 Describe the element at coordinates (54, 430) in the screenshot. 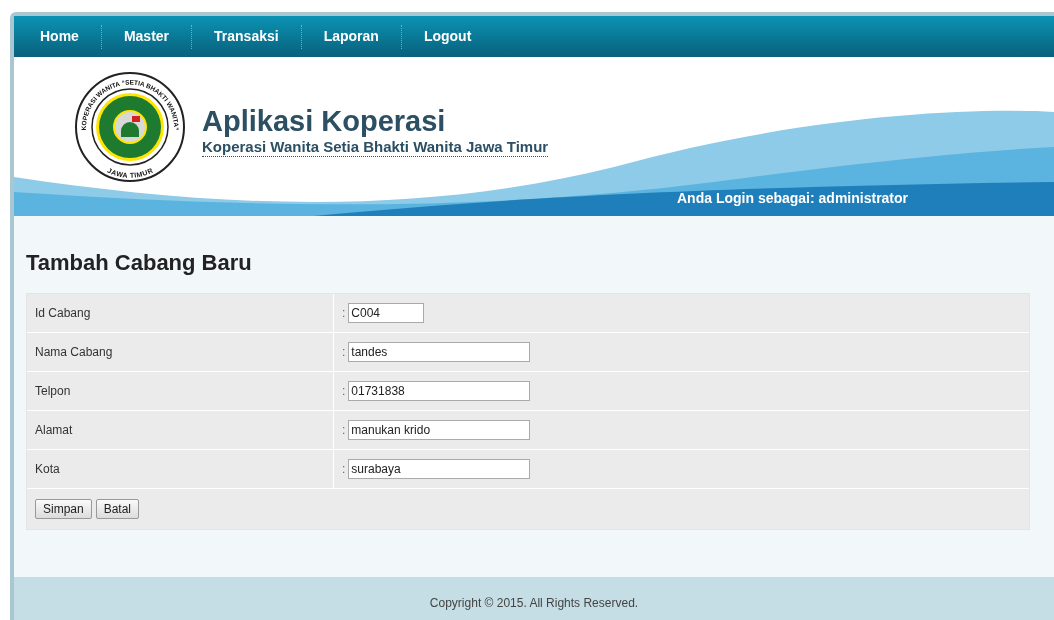

I see `field-label: Alamat` at that location.